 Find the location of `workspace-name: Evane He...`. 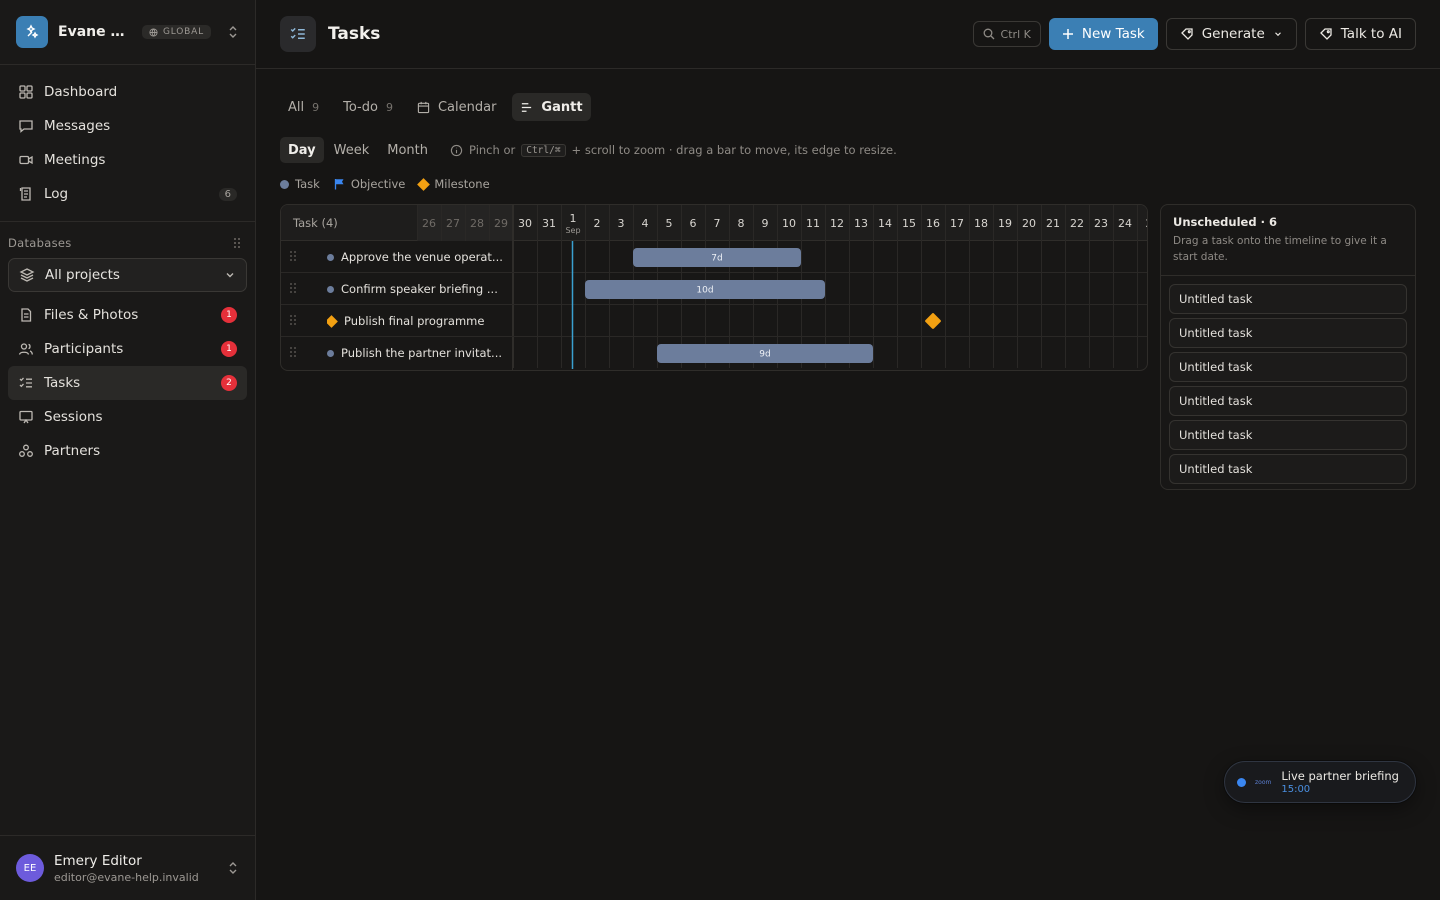

workspace-name: Evane He... is located at coordinates (97, 32).